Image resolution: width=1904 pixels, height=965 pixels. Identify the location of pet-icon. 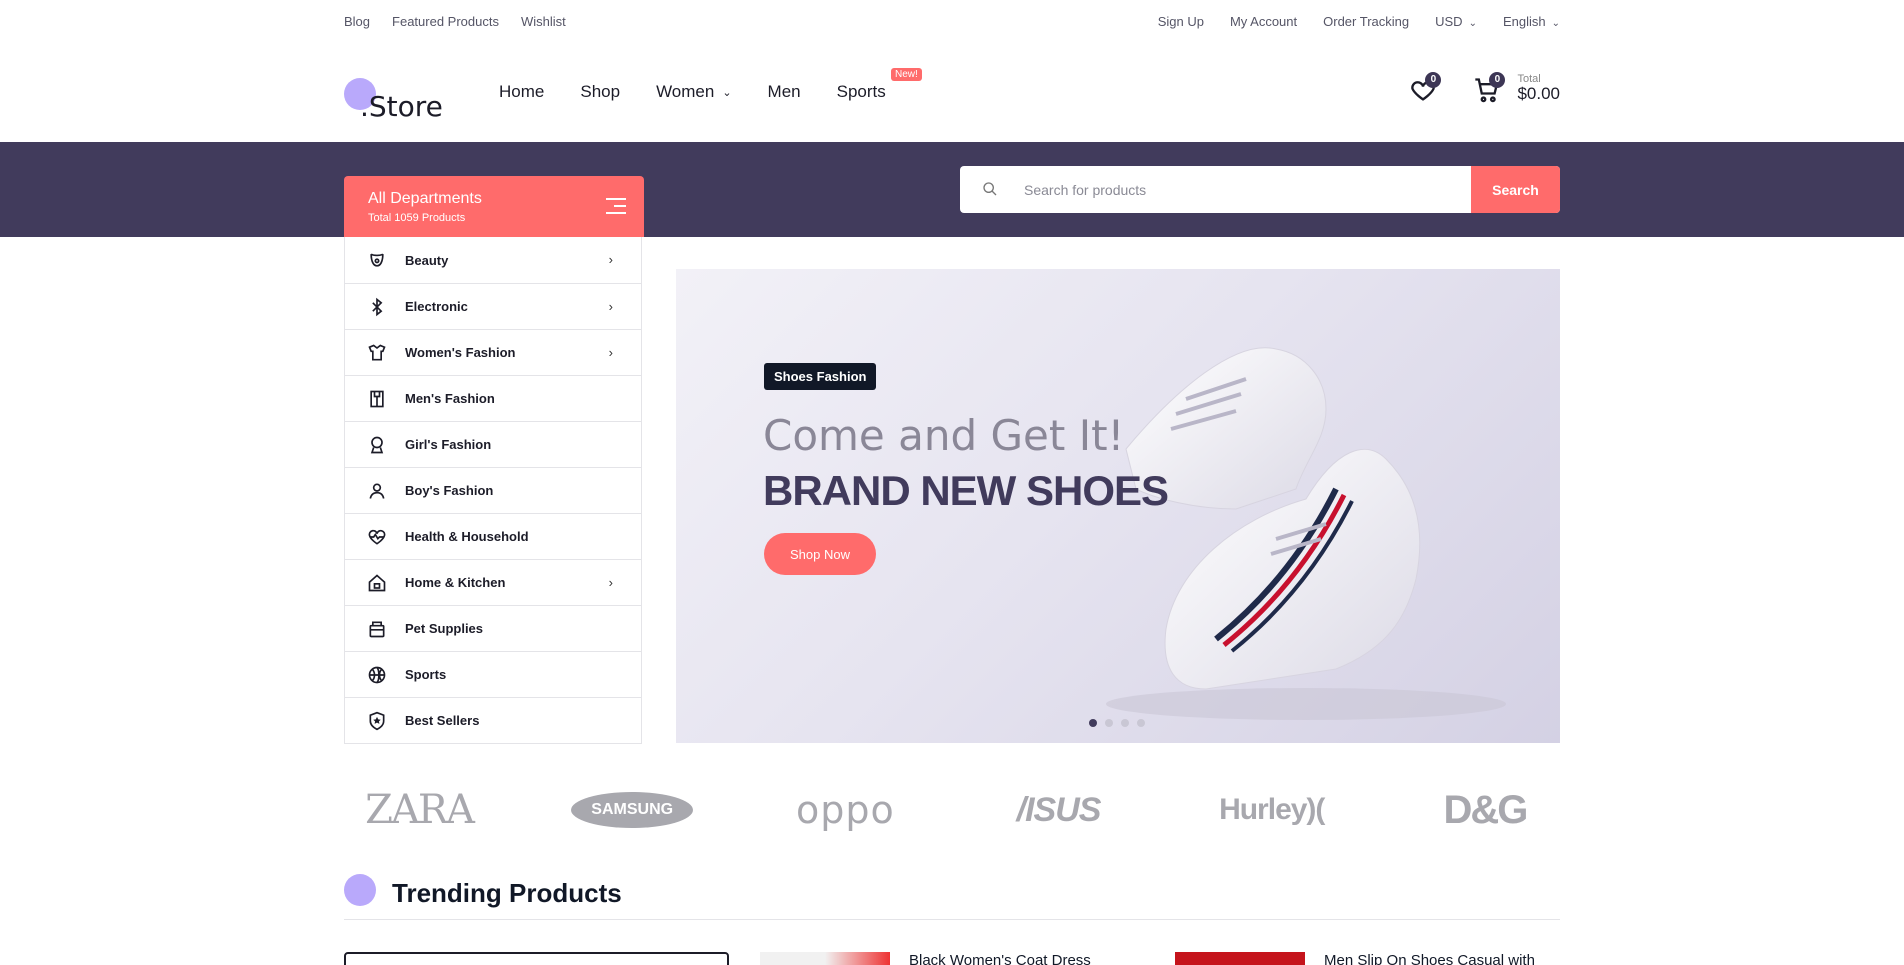
(377, 629).